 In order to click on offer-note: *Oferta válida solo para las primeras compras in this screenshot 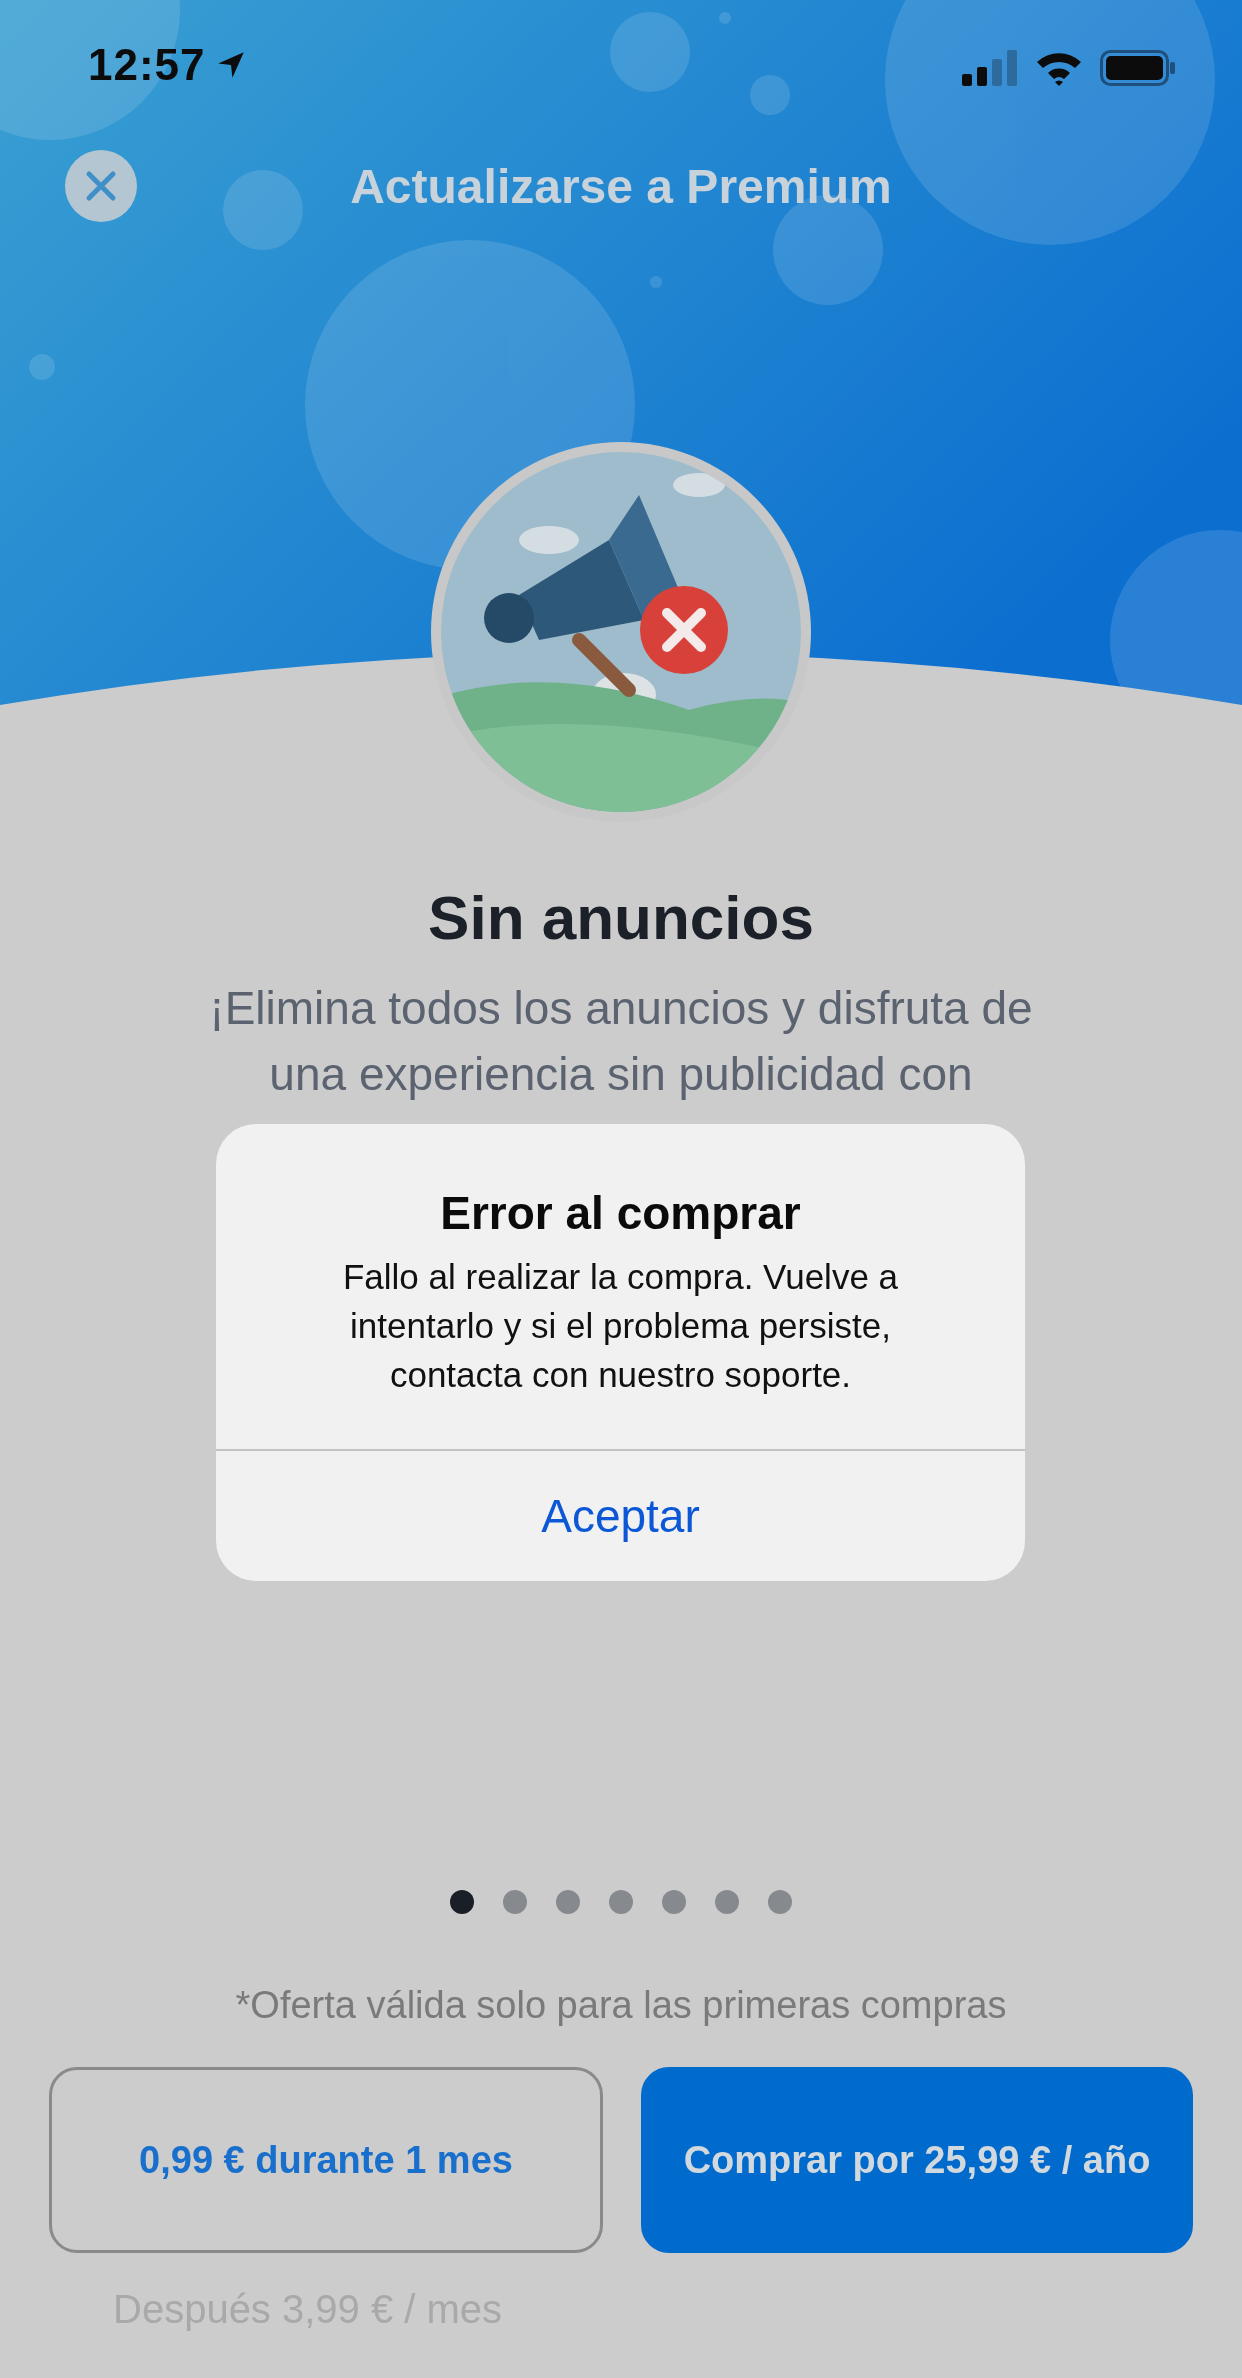, I will do `click(621, 2005)`.